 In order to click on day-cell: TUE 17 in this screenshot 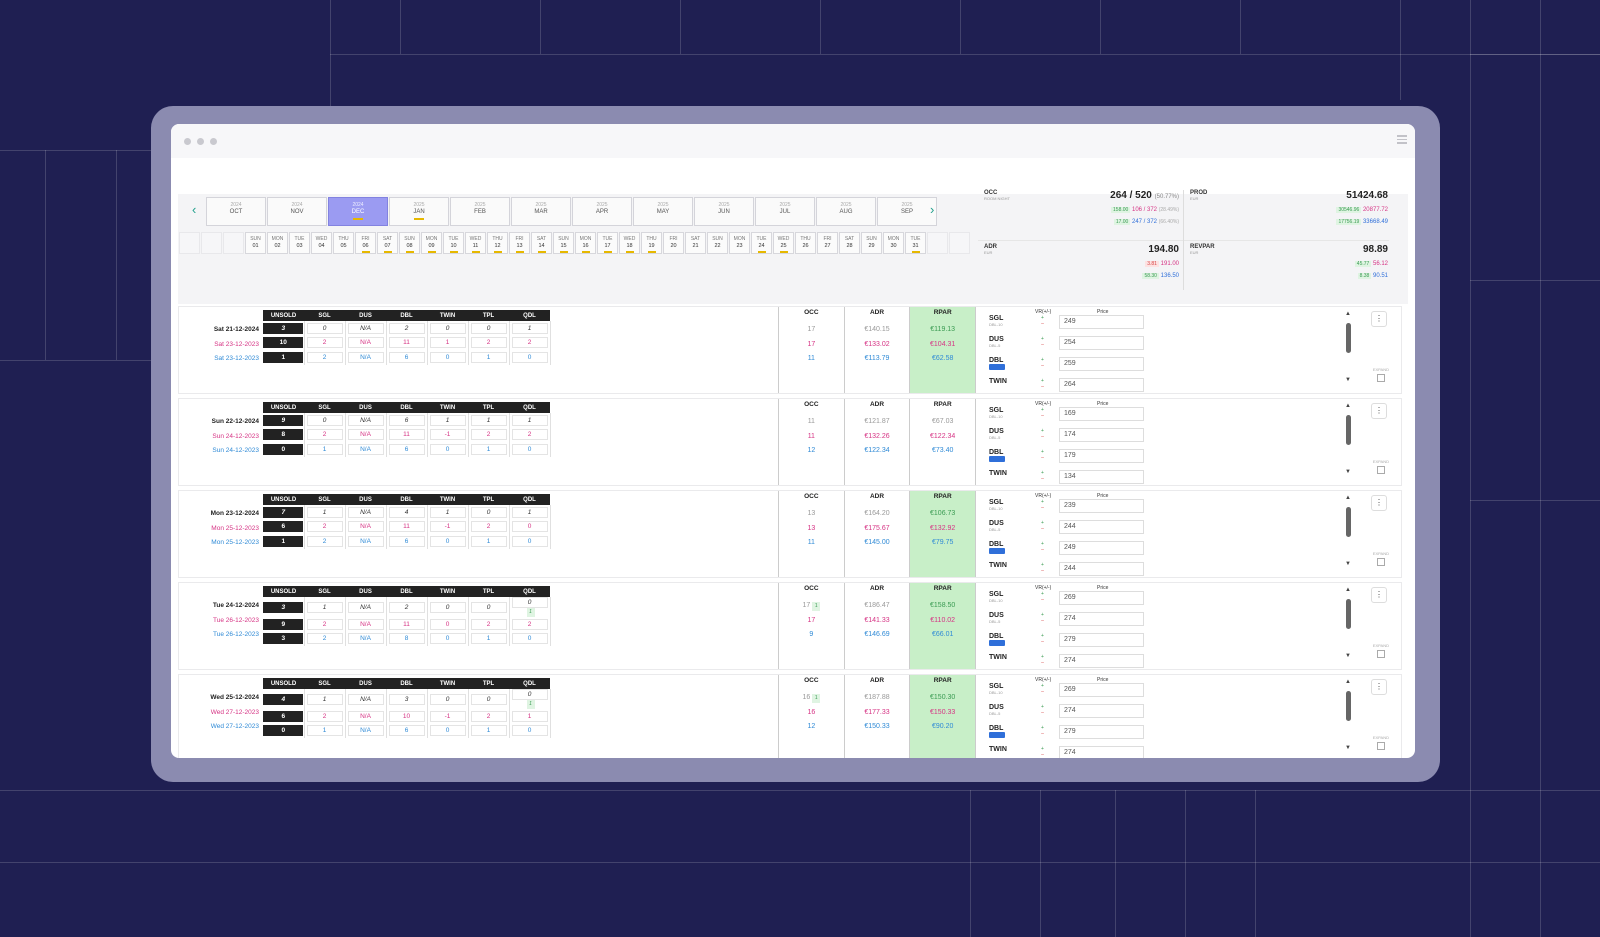, I will do `click(607, 243)`.